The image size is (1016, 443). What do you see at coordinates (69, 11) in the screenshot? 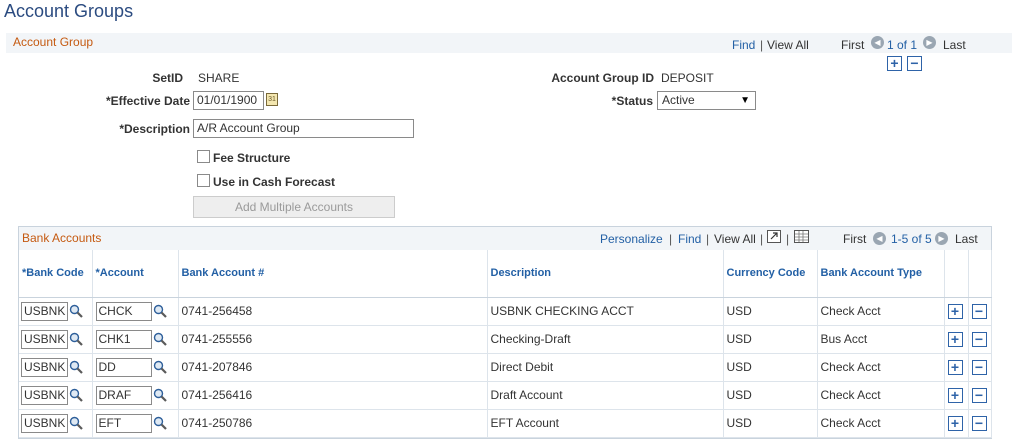
I see `page-title: Account Groups` at bounding box center [69, 11].